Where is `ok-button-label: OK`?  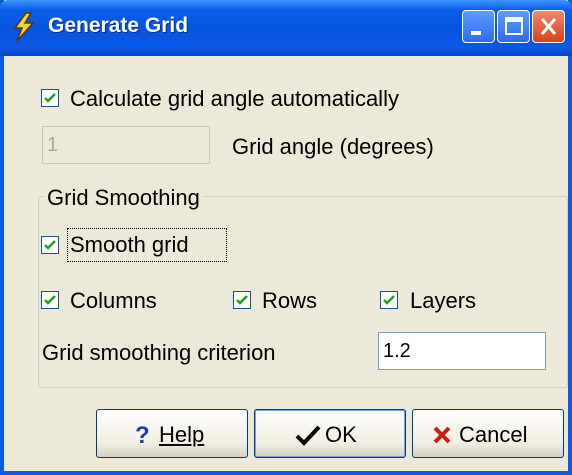
ok-button-label: OK is located at coordinates (341, 434).